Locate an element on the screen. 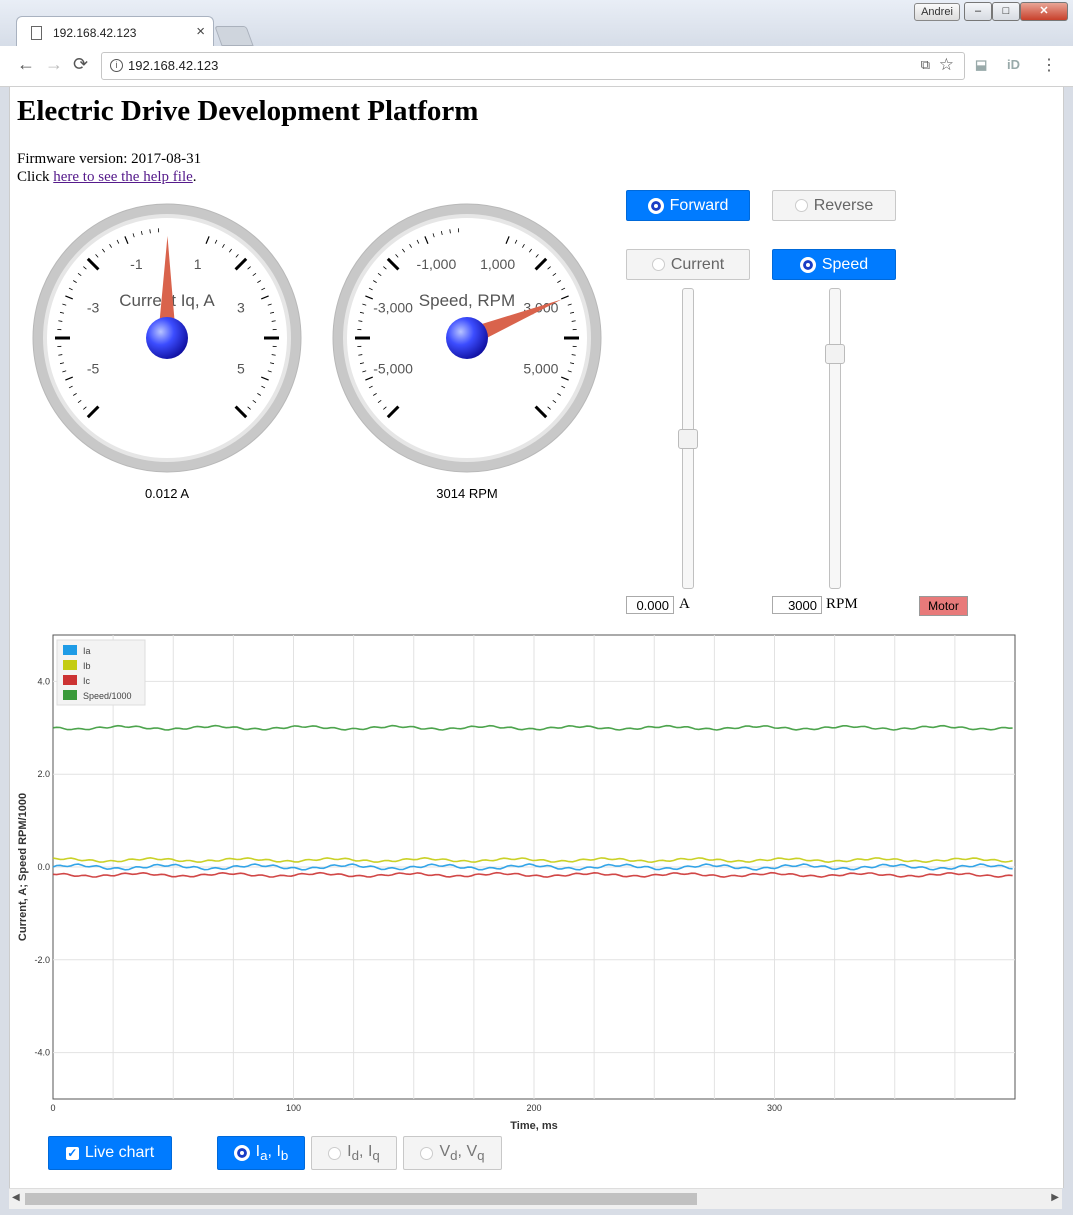 The height and width of the screenshot is (1215, 1073). help-line: Click here to see the help file. is located at coordinates (107, 177).